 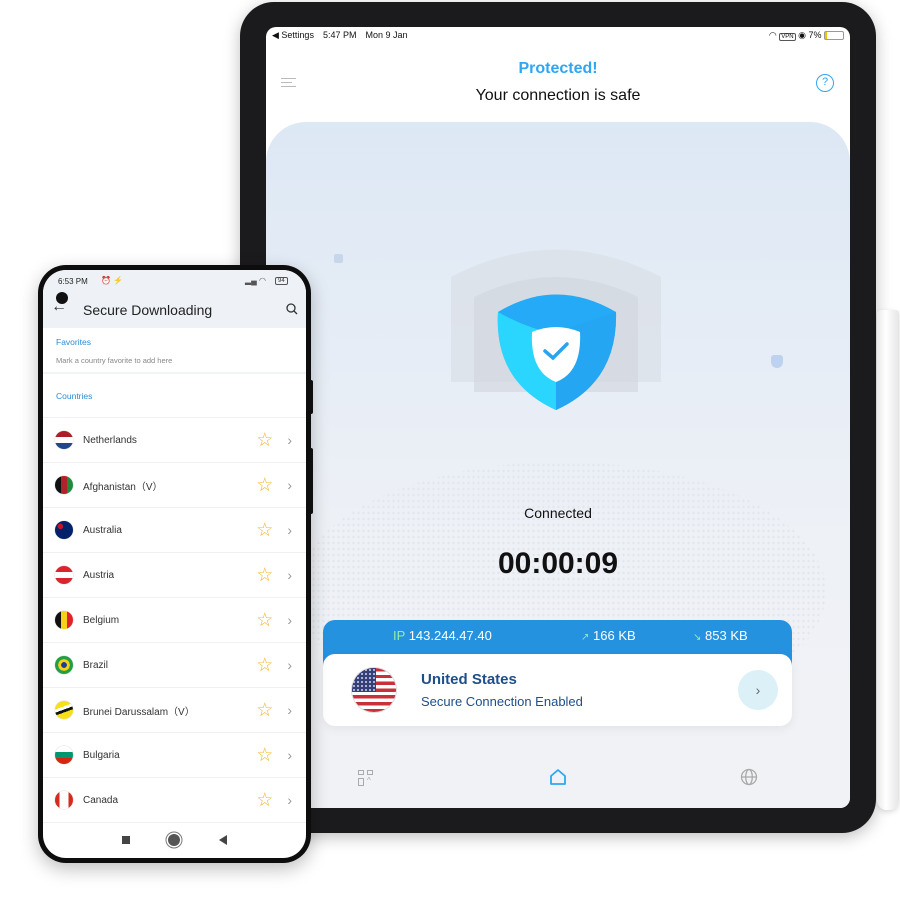 I want to click on battery-icon, so click(x=834, y=35).